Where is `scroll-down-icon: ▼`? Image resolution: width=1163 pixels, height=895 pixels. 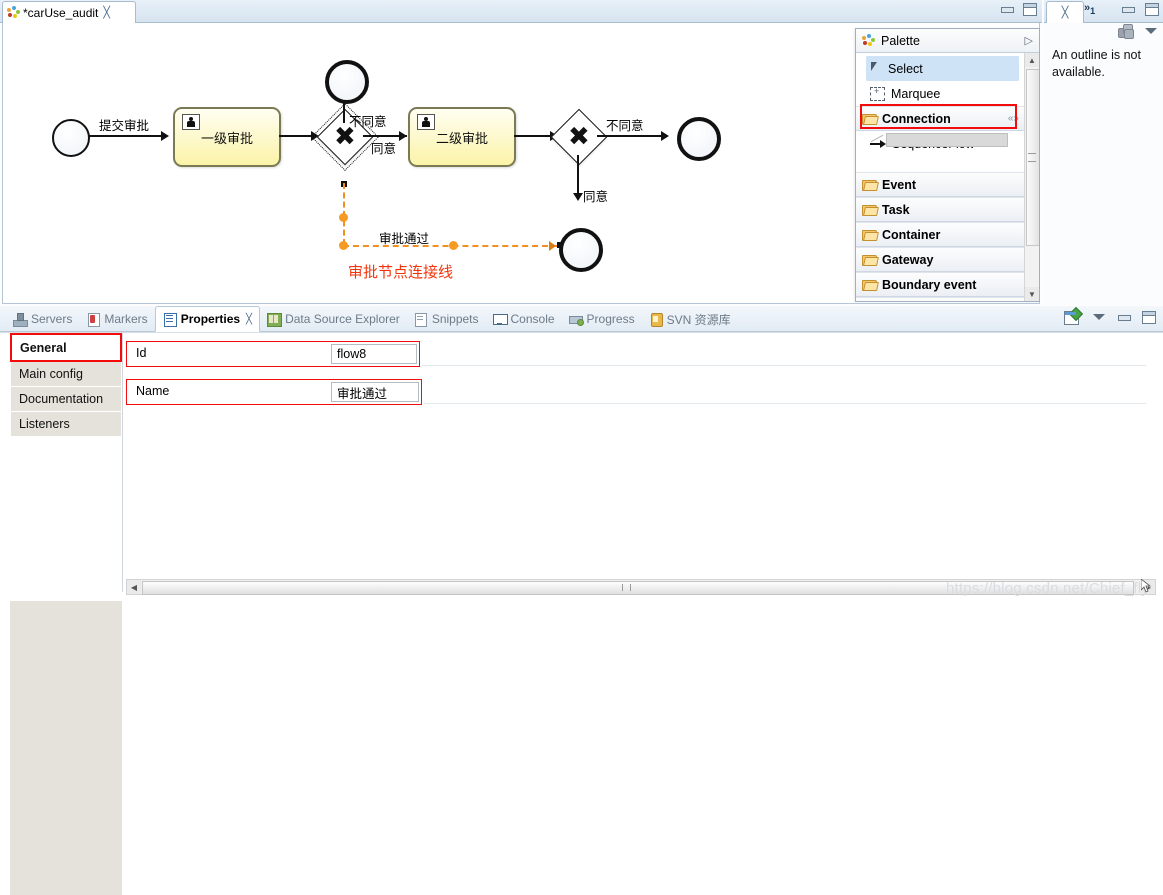
scroll-down-icon: ▼ is located at coordinates (1032, 294).